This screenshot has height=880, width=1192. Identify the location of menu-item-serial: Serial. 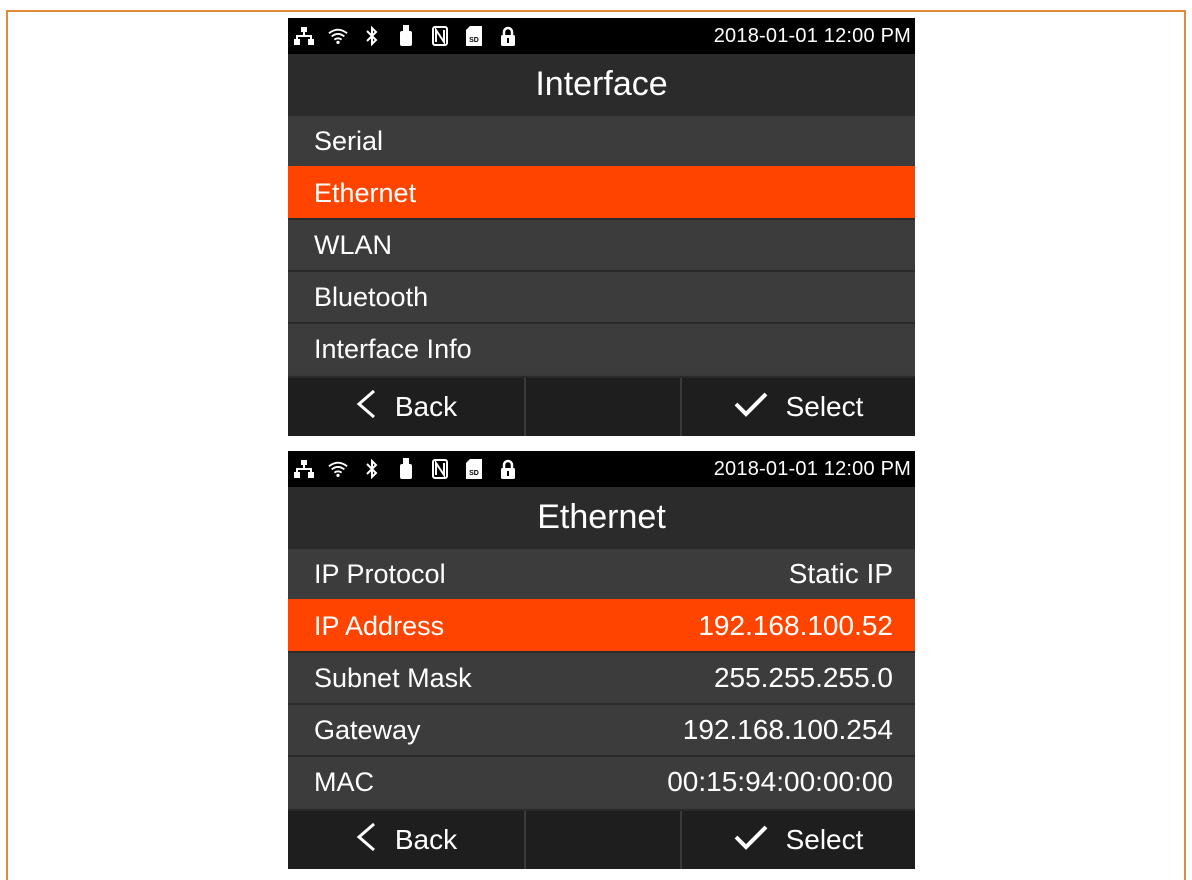
(601, 140).